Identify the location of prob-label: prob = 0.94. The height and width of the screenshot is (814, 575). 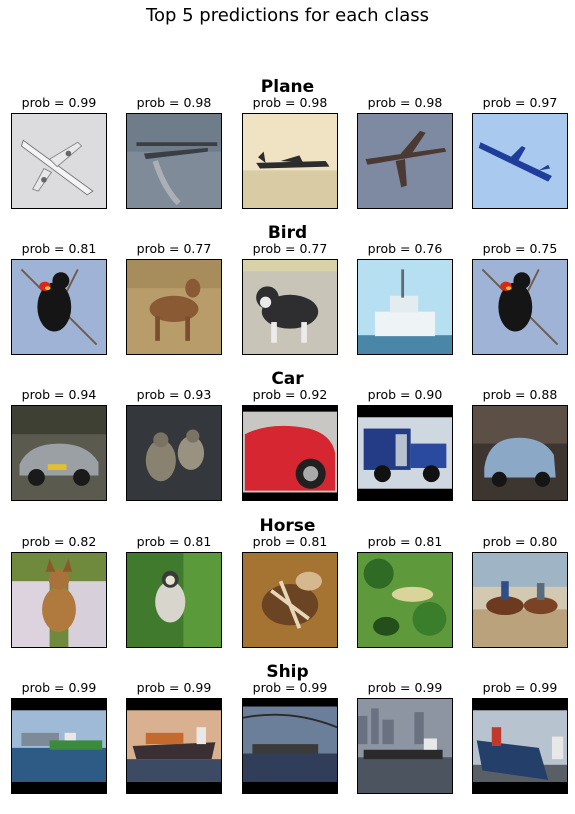
(59, 394).